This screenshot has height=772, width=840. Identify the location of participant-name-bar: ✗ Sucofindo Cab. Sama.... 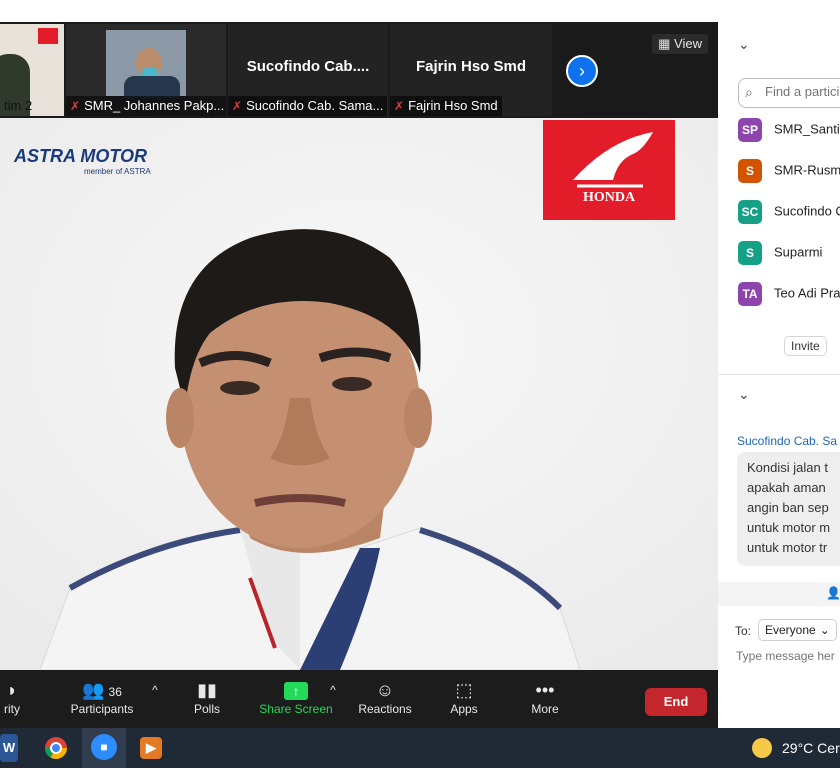
(308, 106).